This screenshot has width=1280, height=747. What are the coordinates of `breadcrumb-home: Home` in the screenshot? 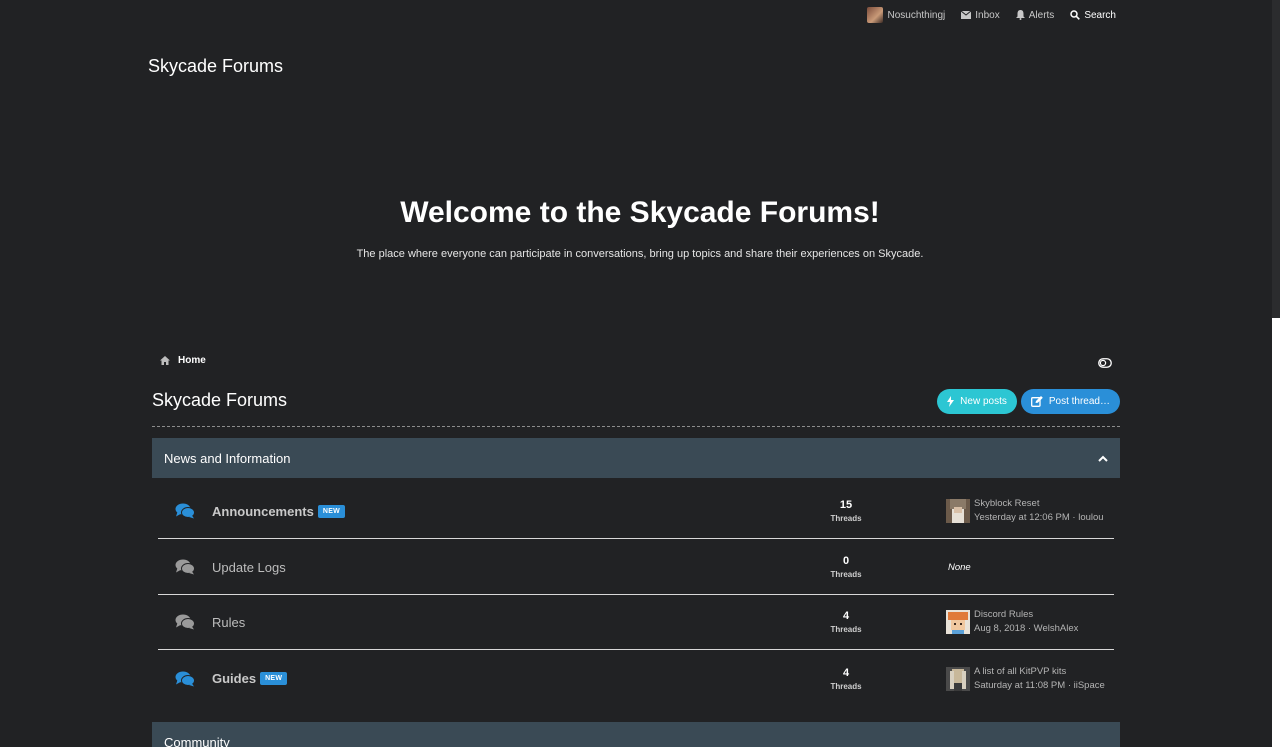 It's located at (192, 360).